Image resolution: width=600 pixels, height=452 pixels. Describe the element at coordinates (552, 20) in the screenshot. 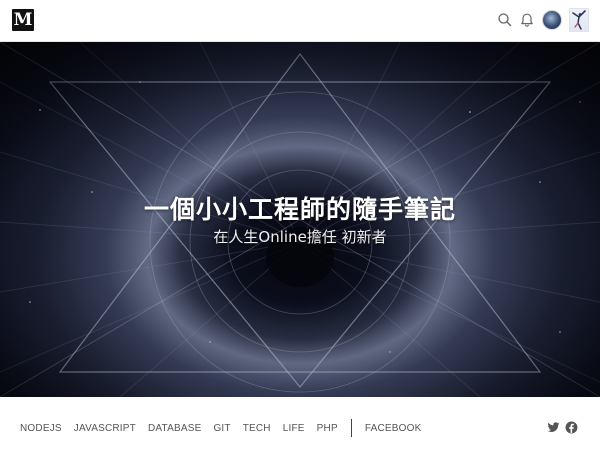

I see `avatar` at that location.